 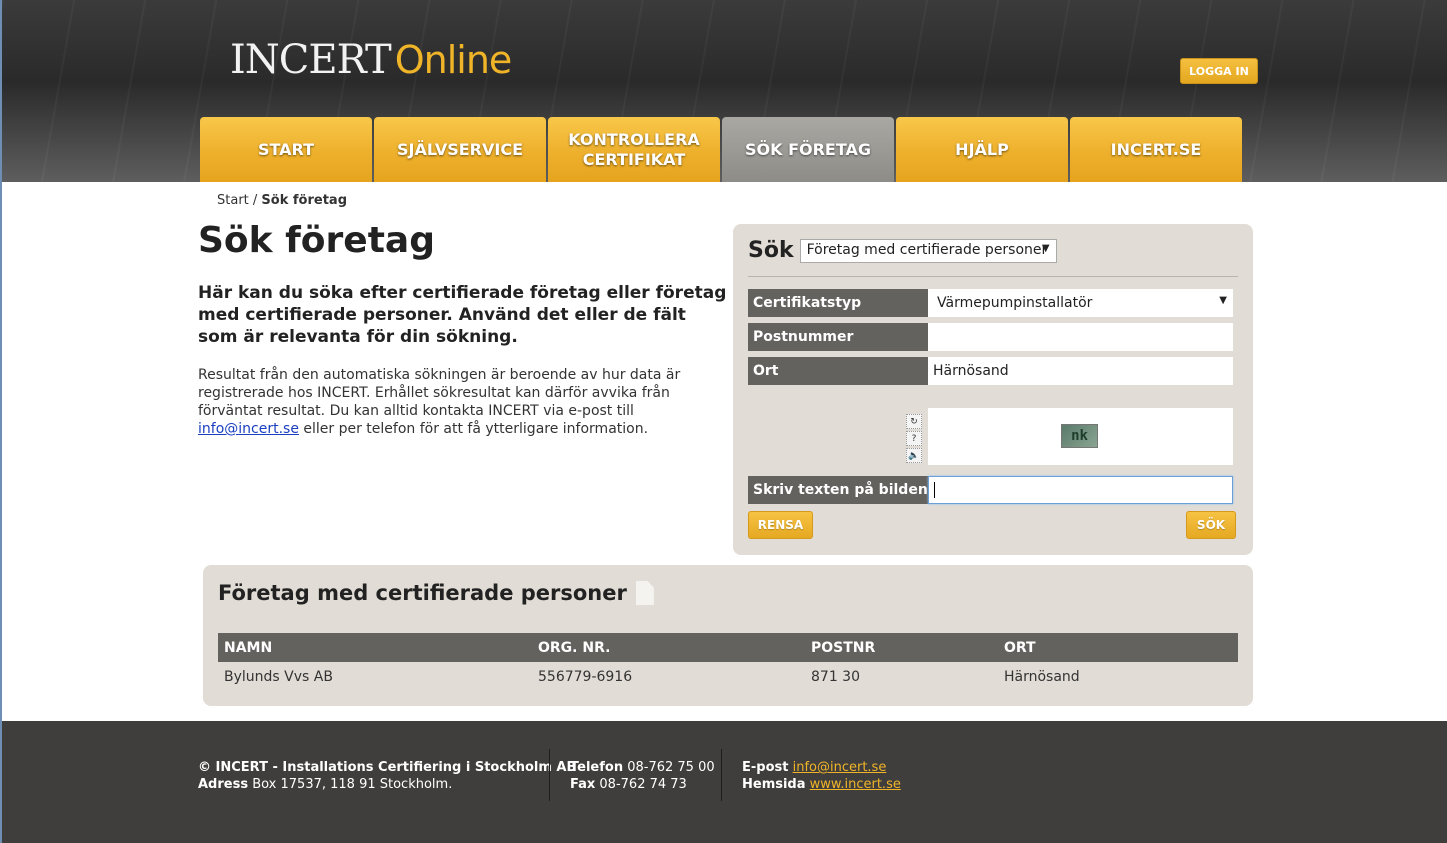 What do you see at coordinates (286, 149) in the screenshot?
I see `nav-item-start: START` at bounding box center [286, 149].